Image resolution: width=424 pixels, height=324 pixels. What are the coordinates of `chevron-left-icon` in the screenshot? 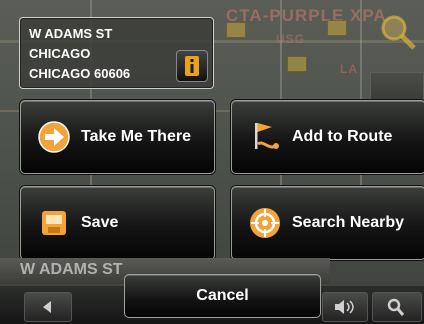 It's located at (47, 307).